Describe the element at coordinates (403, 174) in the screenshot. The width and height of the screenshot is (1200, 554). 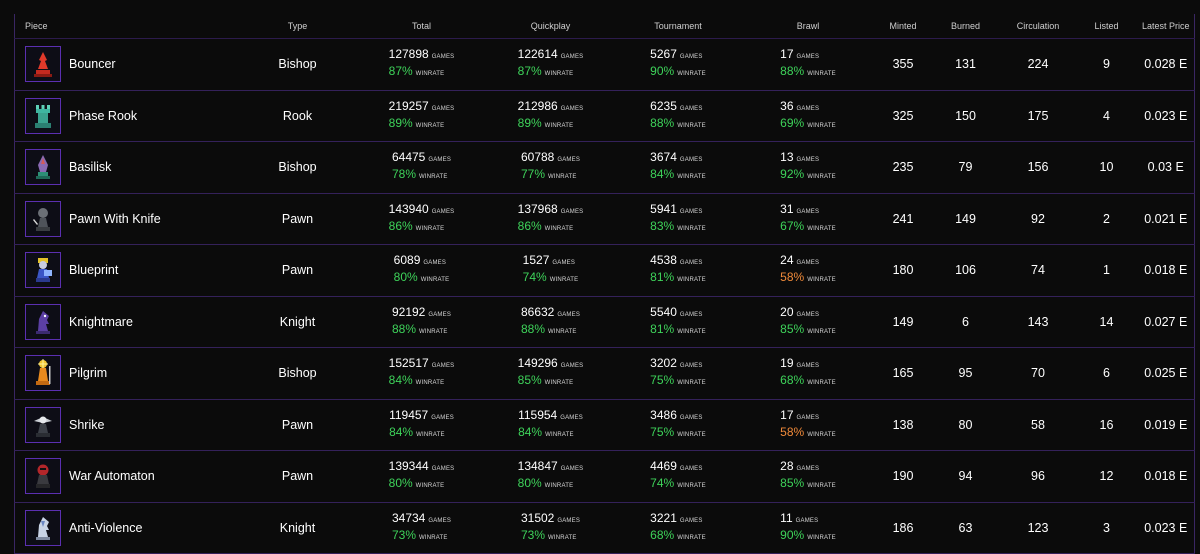
I see `total-winrate-value: 78%` at that location.